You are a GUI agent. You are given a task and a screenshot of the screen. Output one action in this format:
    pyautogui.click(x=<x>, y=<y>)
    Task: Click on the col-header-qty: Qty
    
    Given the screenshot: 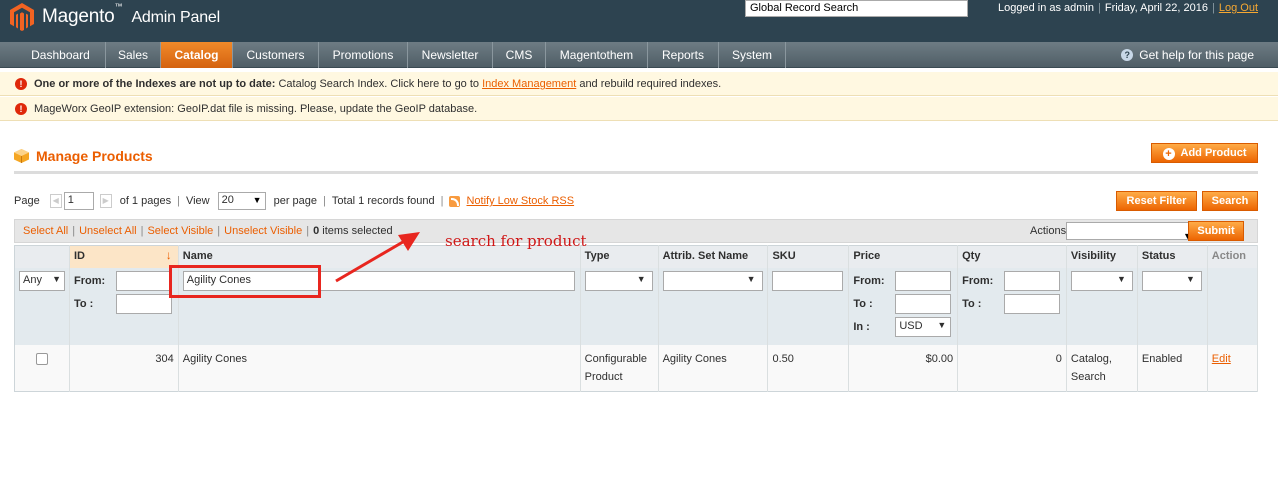 What is the action you would take?
    pyautogui.click(x=1012, y=256)
    